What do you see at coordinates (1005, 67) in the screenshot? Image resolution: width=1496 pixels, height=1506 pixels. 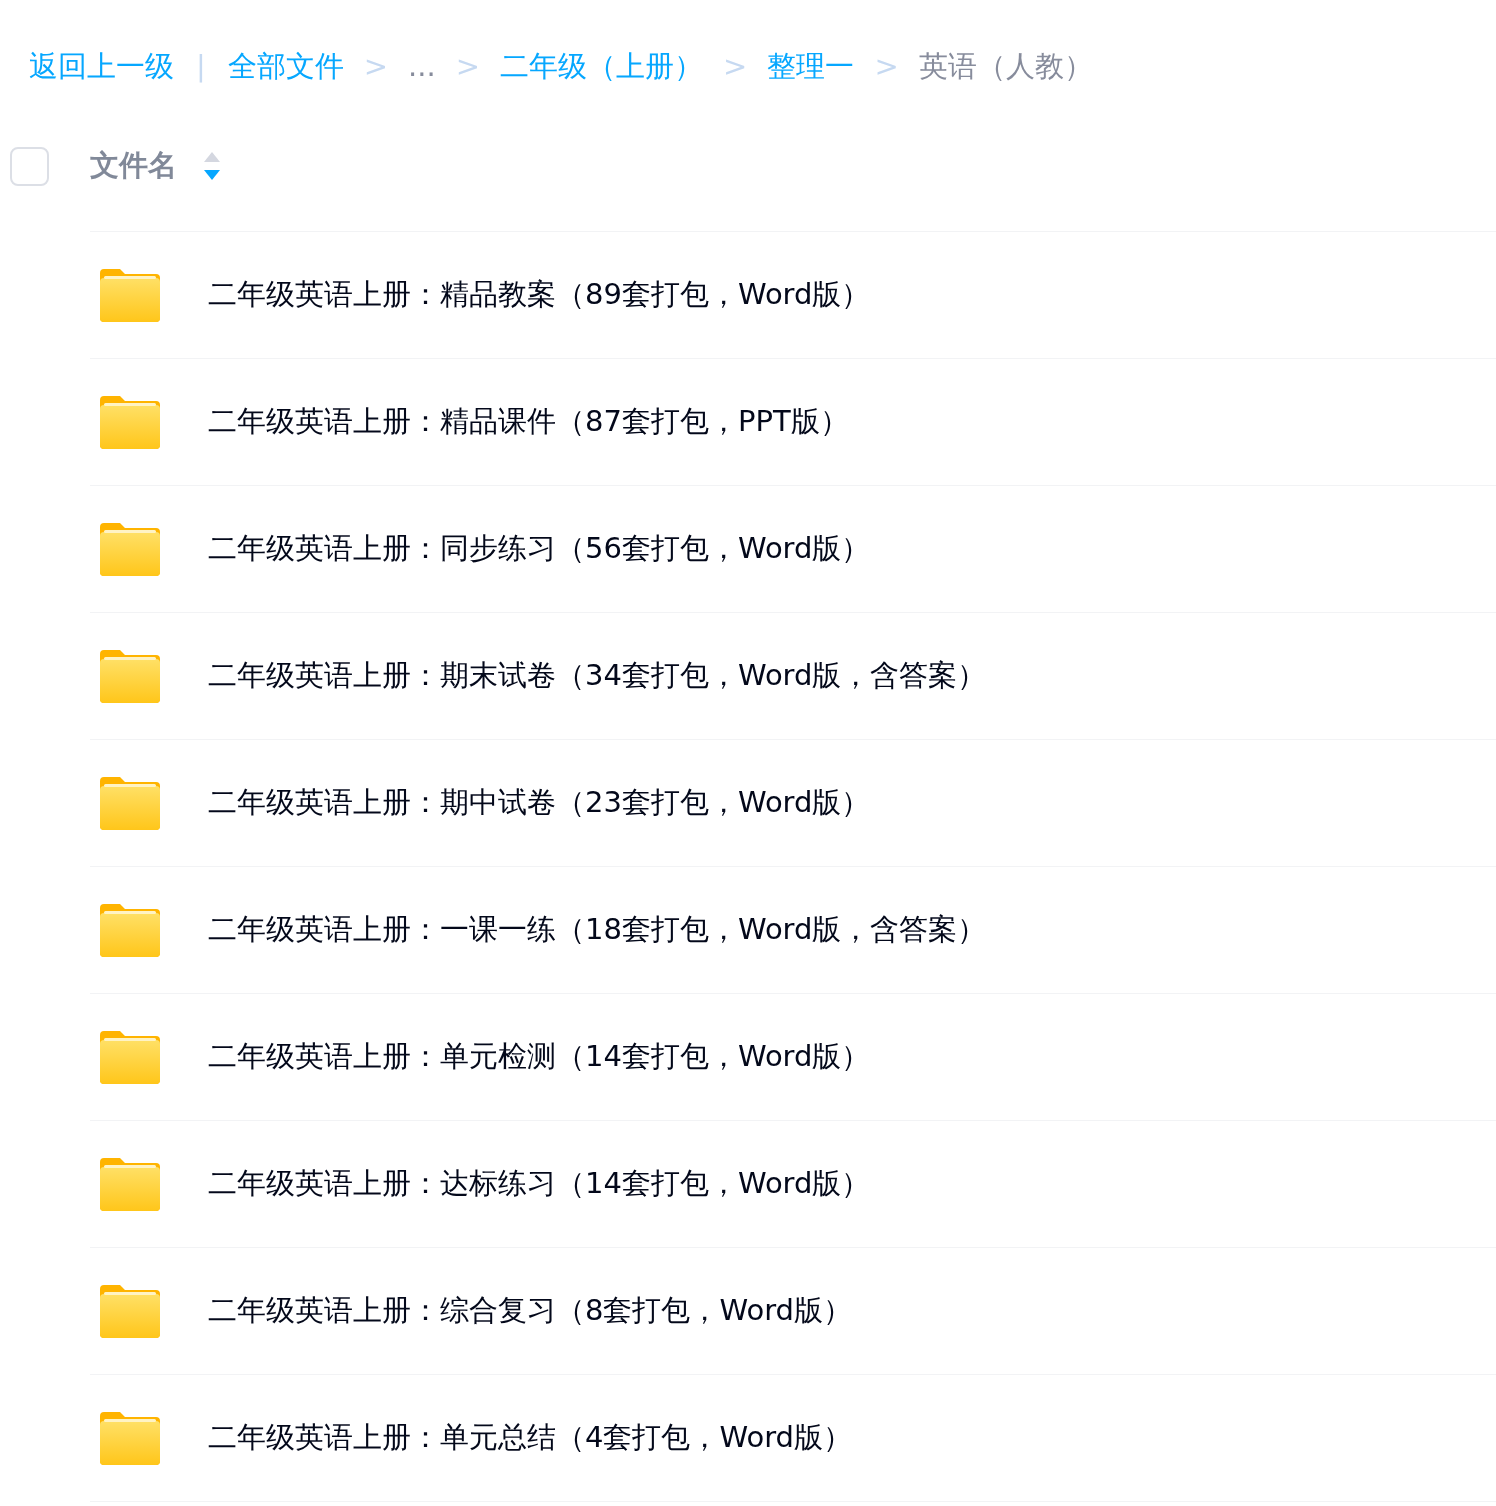 I see `breadcrumb-item: 英语（人教）` at bounding box center [1005, 67].